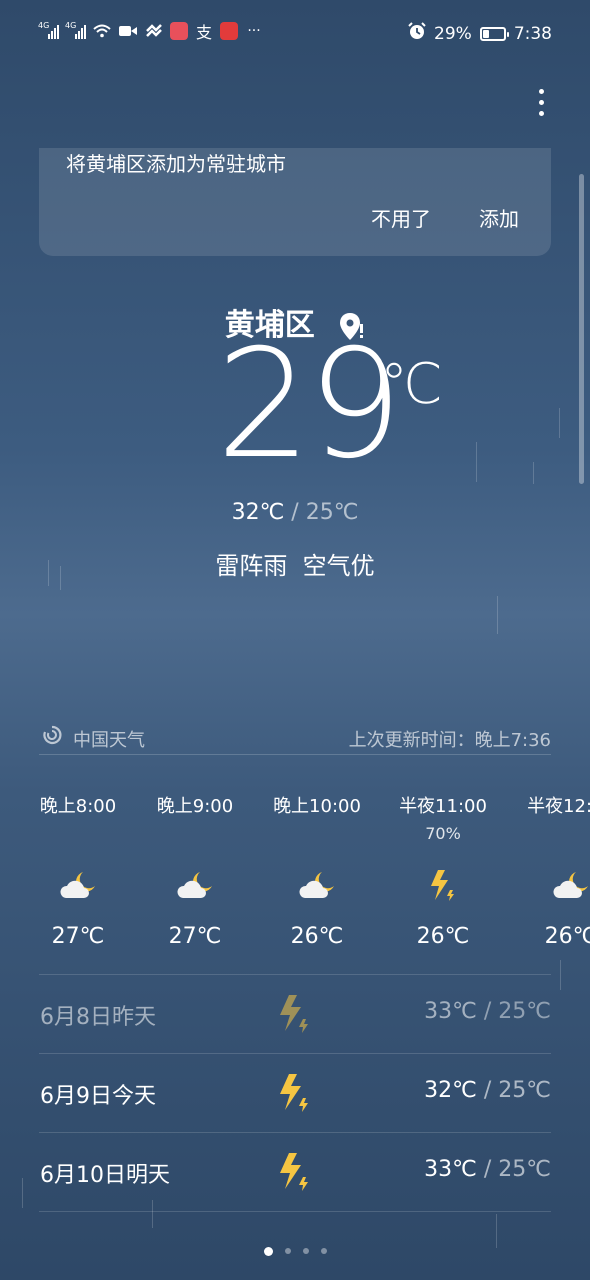 The width and height of the screenshot is (590, 1280). I want to click on hourly-item: 晚上10:00 26℃, so click(317, 870).